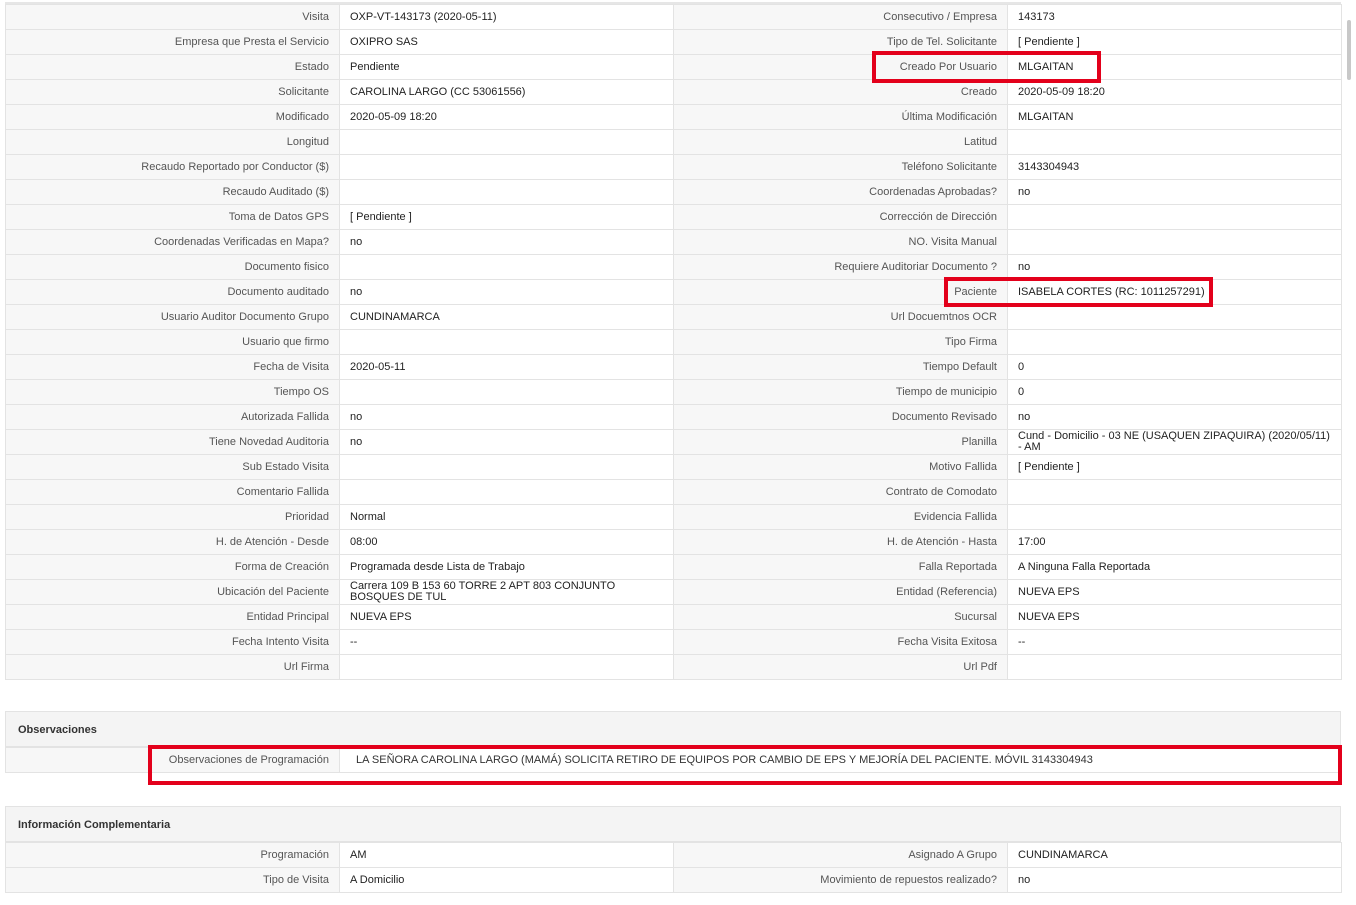 Image resolution: width=1356 pixels, height=905 pixels. I want to click on field-value: CAROLINA LARGO (CC 53061556), so click(506, 92).